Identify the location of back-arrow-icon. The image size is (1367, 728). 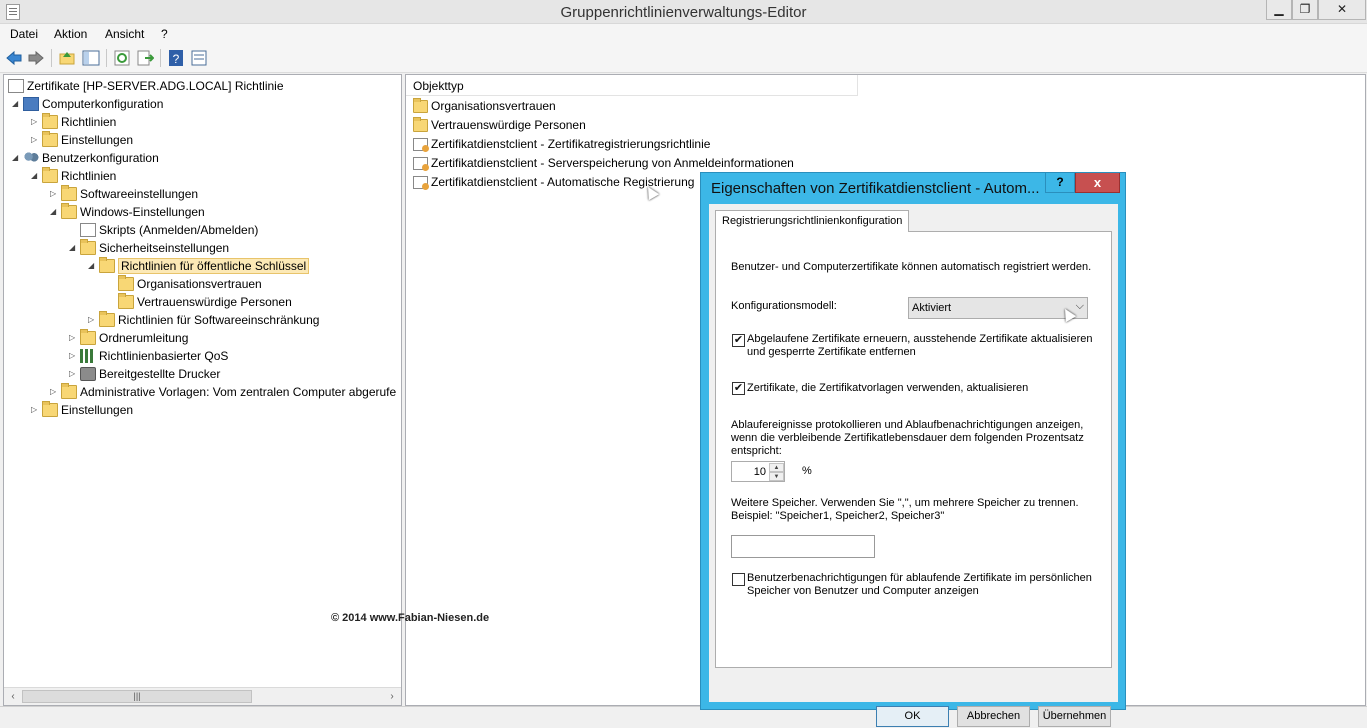
(14, 58).